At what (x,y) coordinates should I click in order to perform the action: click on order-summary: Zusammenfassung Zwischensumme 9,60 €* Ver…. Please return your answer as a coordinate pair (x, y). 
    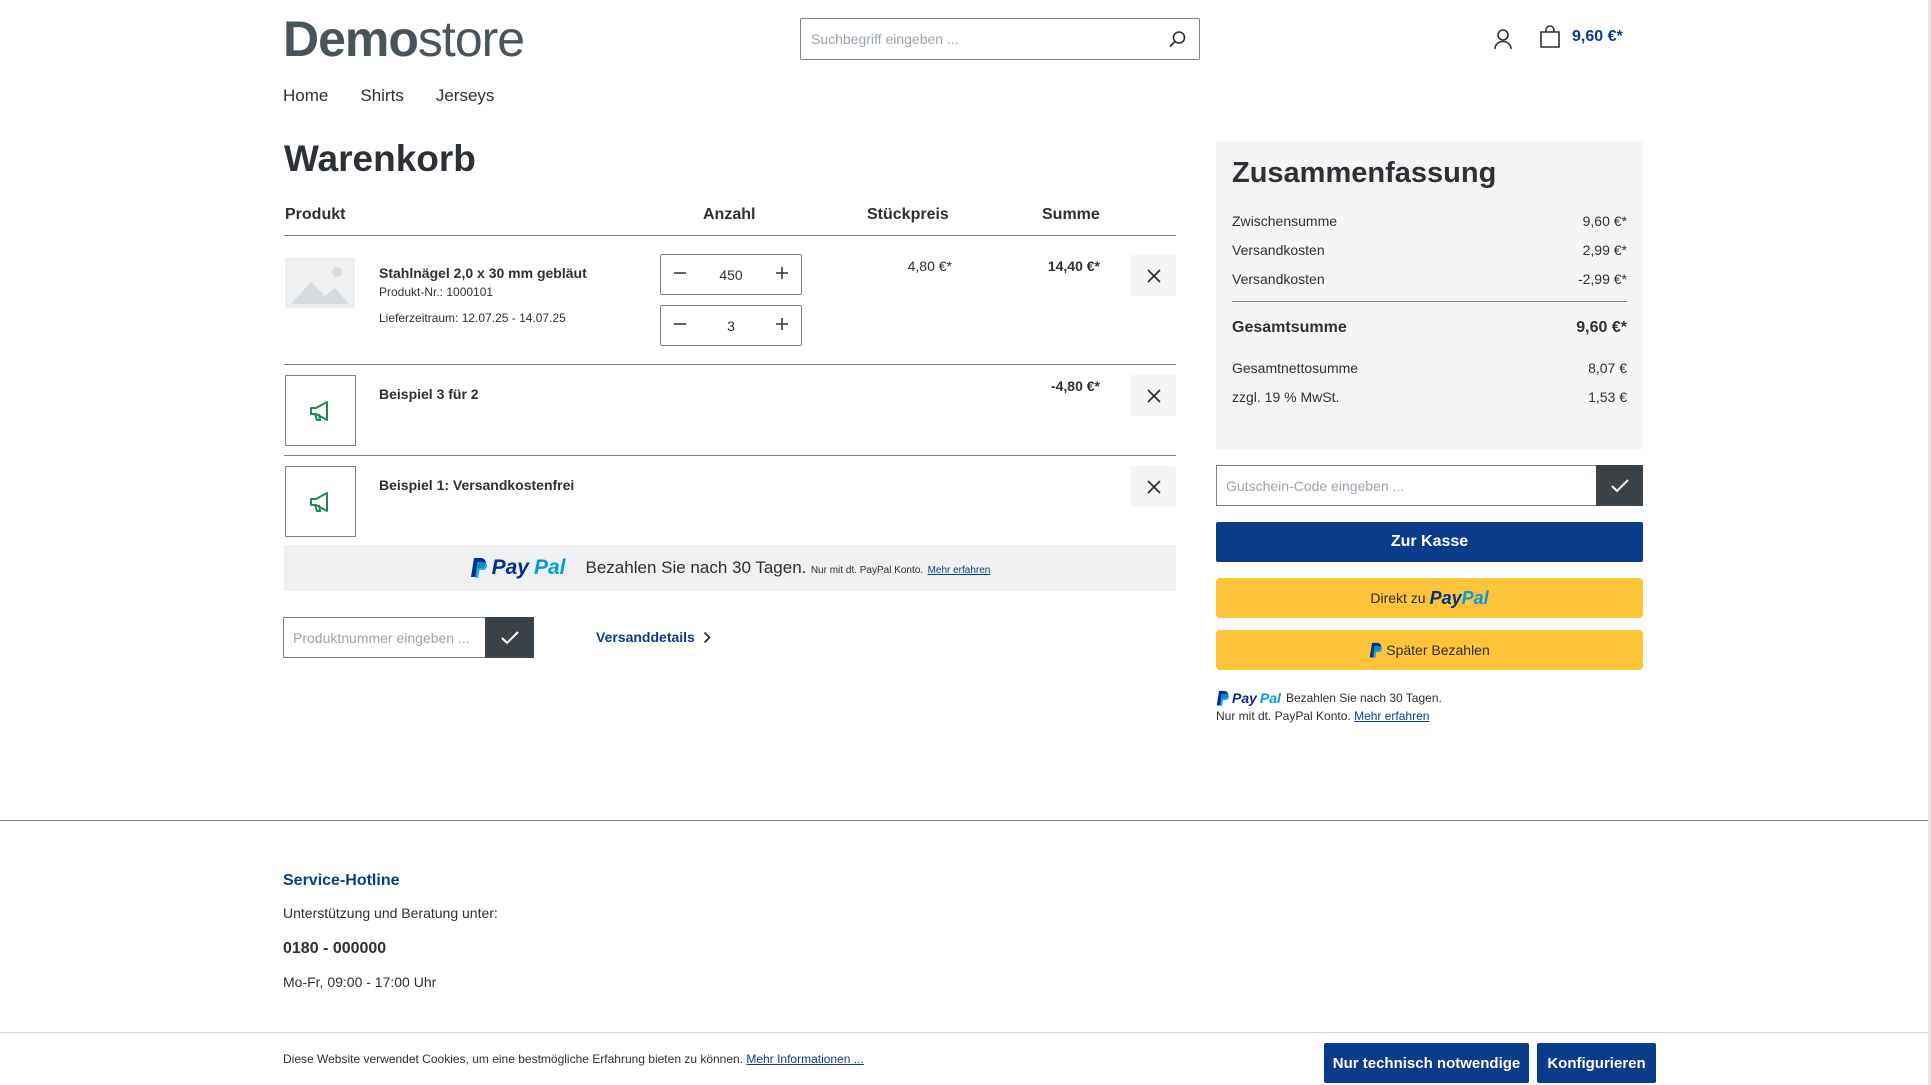
    Looking at the image, I should click on (1429, 295).